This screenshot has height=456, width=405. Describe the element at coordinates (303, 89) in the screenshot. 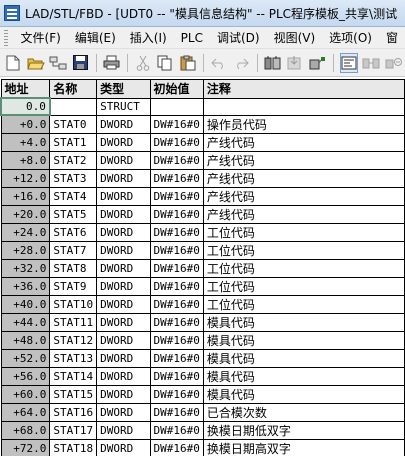

I see `header-comment: 注释` at that location.